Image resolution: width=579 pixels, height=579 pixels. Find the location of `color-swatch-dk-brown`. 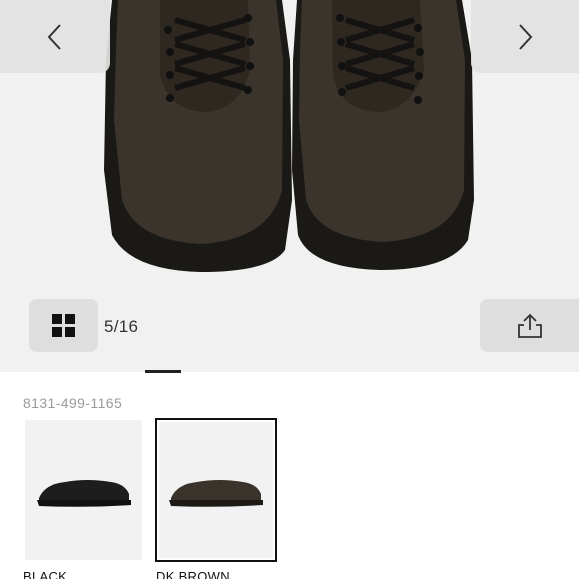

color-swatch-dk-brown is located at coordinates (216, 490).